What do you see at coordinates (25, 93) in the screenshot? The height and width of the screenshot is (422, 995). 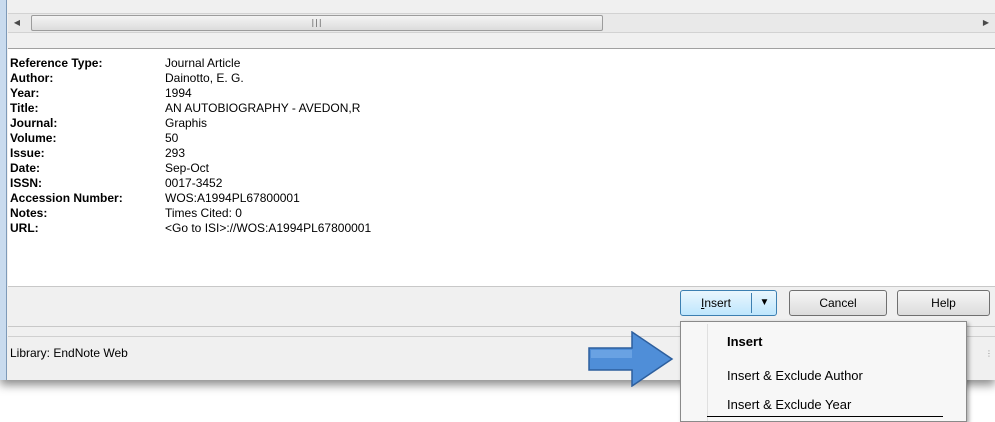 I see `field-label: Year:` at bounding box center [25, 93].